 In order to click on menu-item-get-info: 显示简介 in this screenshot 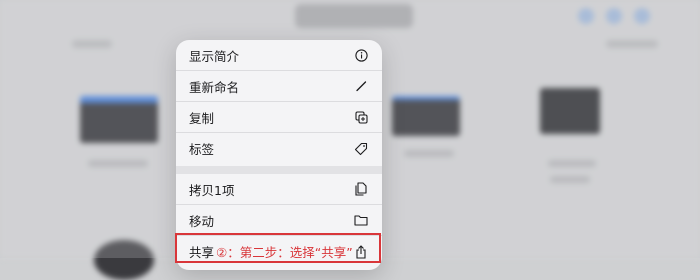, I will do `click(279, 55)`.